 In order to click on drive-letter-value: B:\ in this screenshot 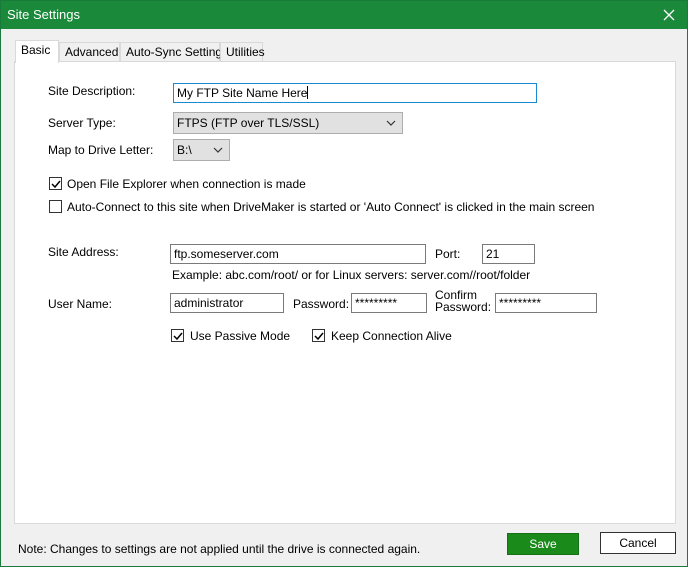, I will do `click(184, 150)`.